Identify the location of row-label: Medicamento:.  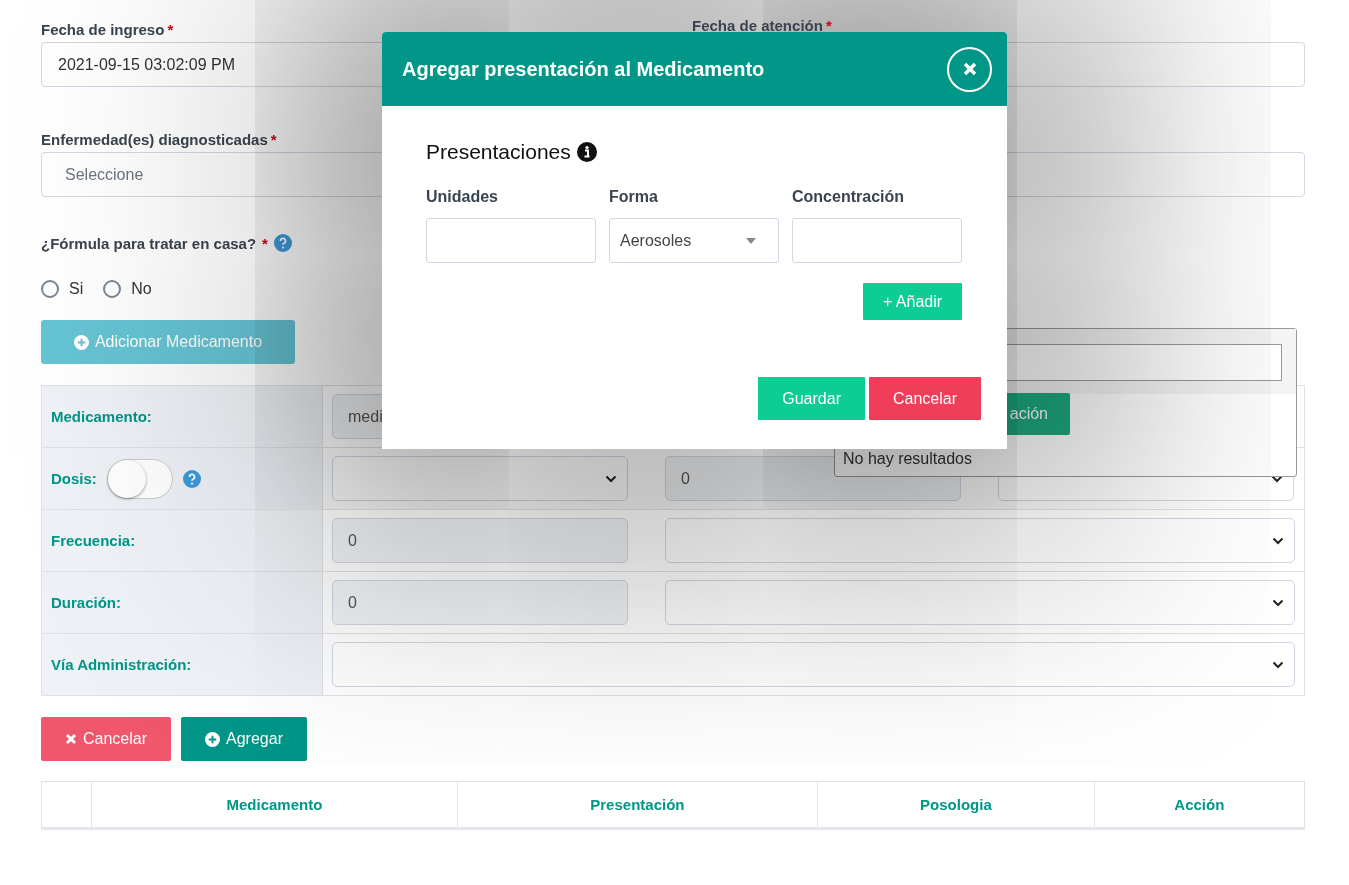
(101, 416).